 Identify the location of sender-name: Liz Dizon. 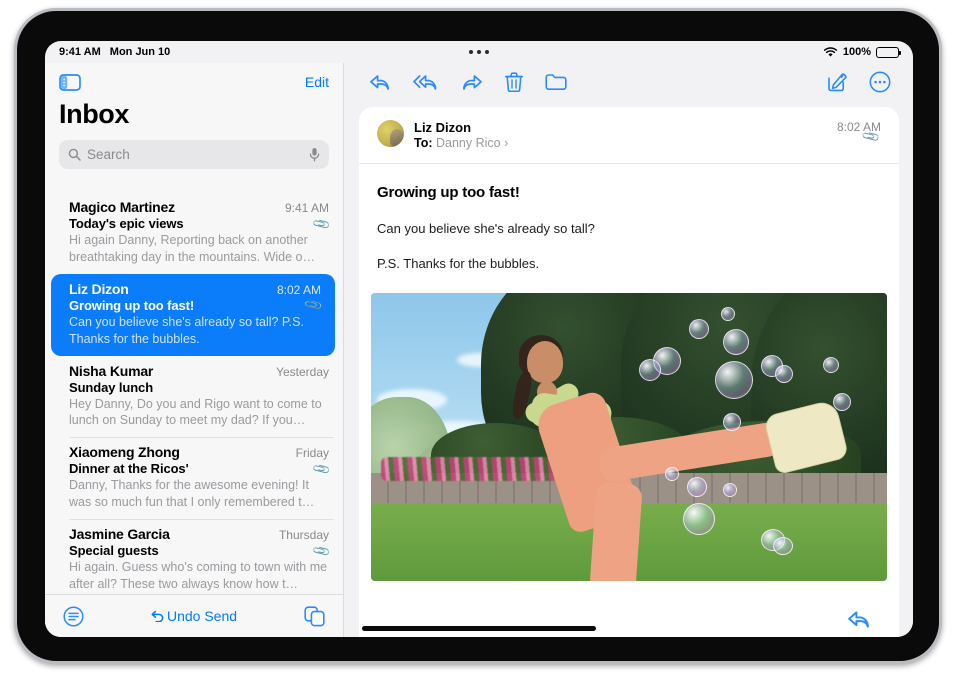
(443, 127).